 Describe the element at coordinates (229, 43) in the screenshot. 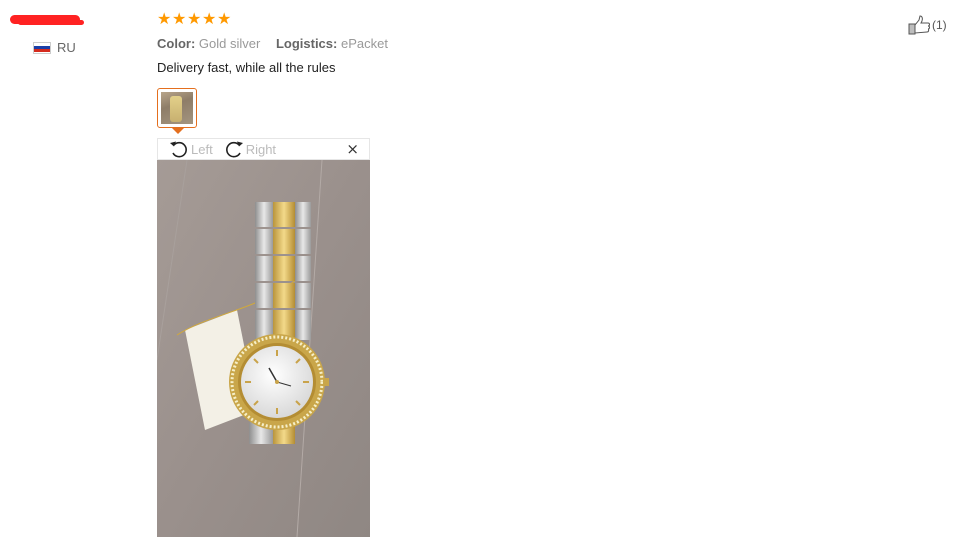

I see `color-value: Gold silver` at that location.